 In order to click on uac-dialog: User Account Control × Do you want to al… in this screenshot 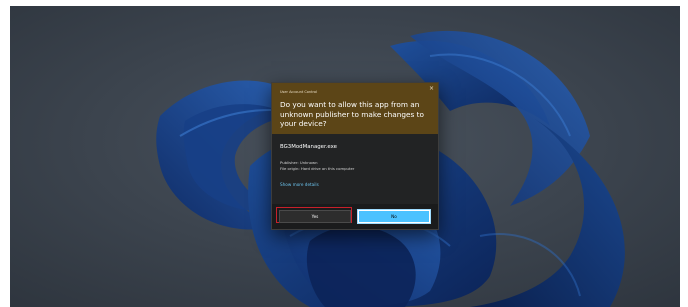, I will do `click(355, 156)`.